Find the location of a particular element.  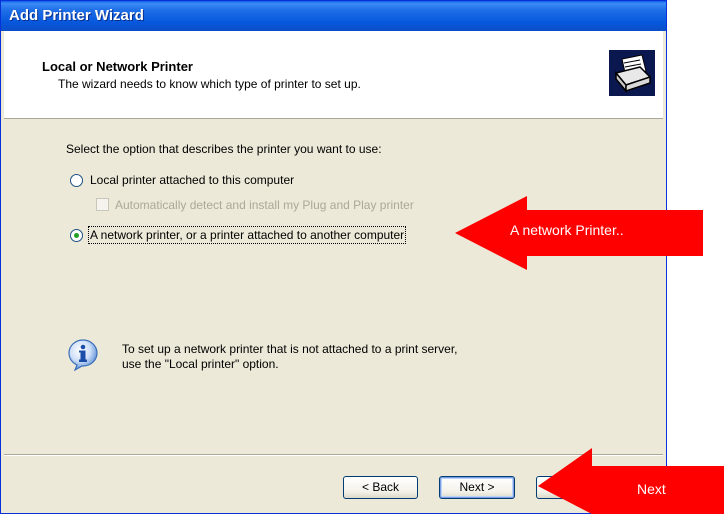

next-button: Next > is located at coordinates (477, 487).